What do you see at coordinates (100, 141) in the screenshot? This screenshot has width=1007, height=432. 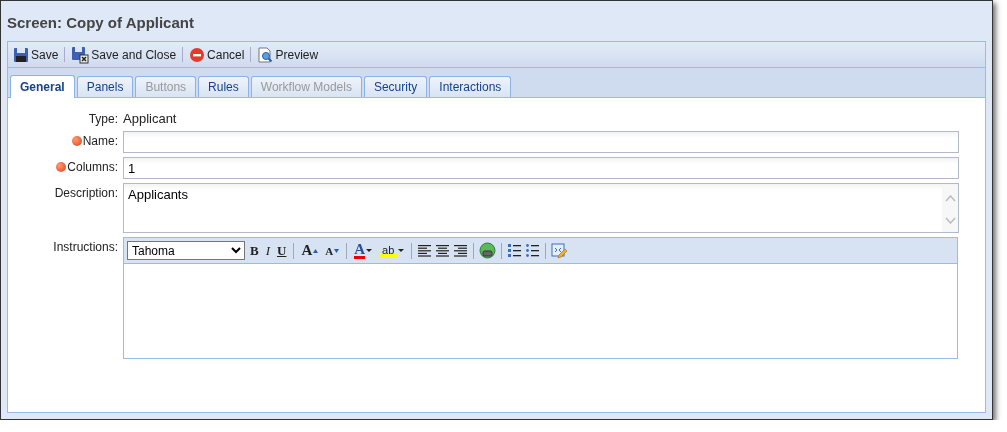 I see `field-label: Name:` at bounding box center [100, 141].